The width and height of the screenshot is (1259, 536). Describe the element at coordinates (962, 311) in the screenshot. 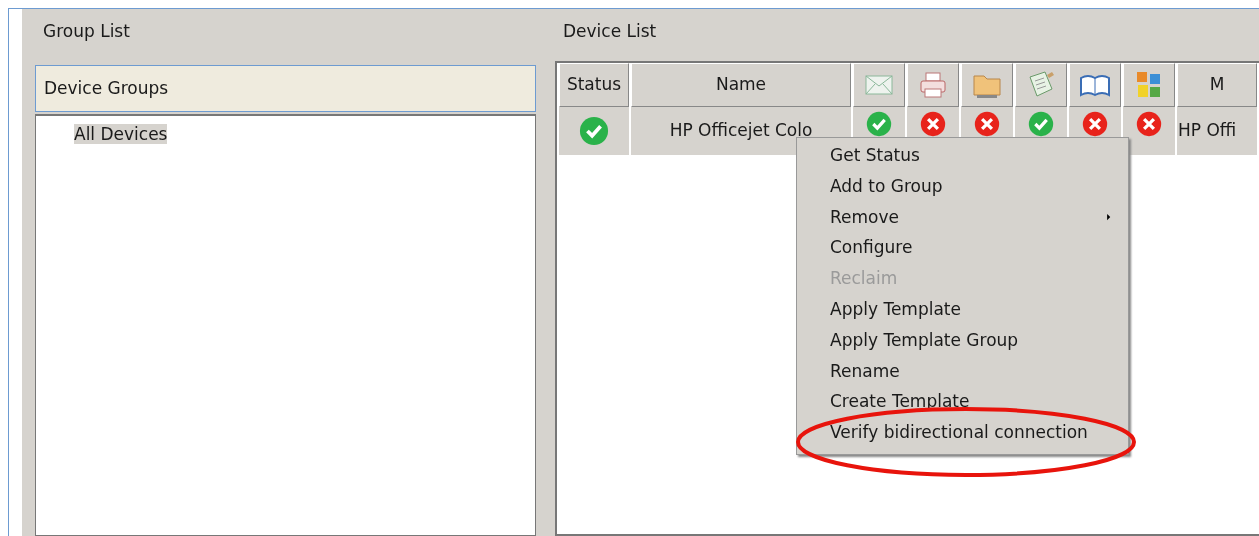

I see `menu-item: Apply Template` at that location.